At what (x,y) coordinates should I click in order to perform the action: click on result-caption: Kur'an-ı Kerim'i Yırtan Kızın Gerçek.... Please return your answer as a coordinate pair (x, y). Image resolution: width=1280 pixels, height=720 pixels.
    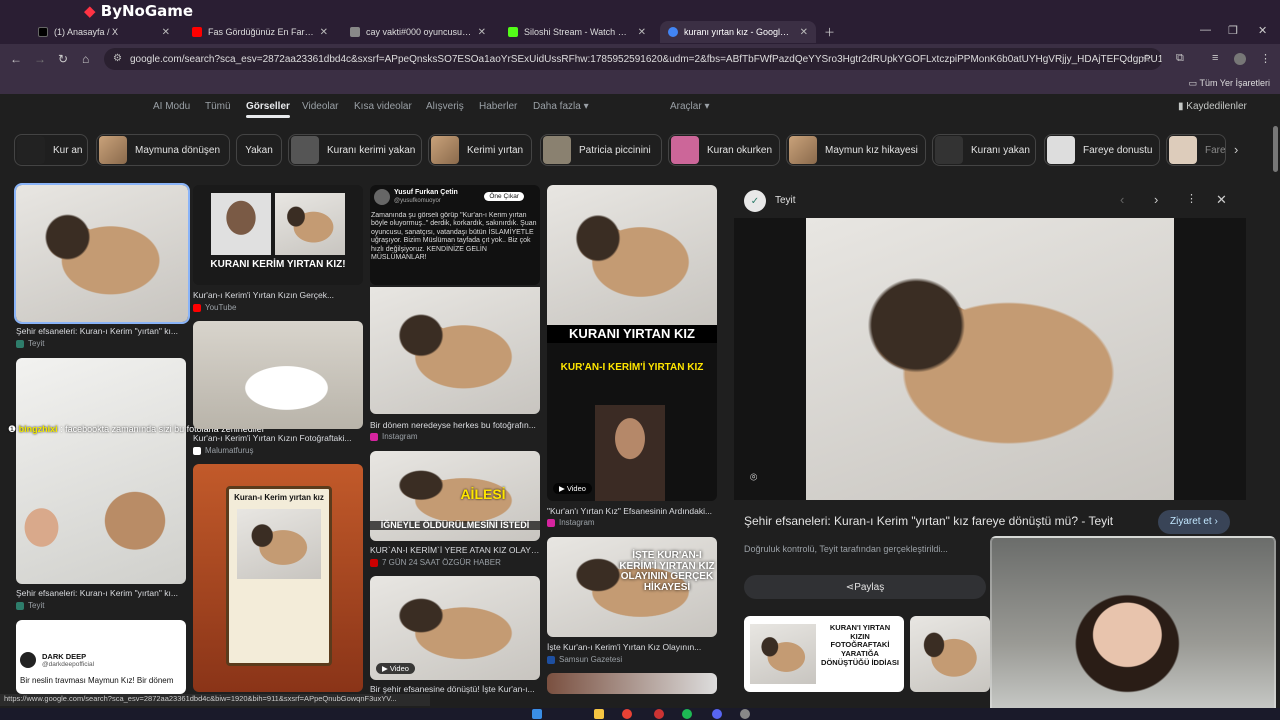
    Looking at the image, I should click on (278, 295).